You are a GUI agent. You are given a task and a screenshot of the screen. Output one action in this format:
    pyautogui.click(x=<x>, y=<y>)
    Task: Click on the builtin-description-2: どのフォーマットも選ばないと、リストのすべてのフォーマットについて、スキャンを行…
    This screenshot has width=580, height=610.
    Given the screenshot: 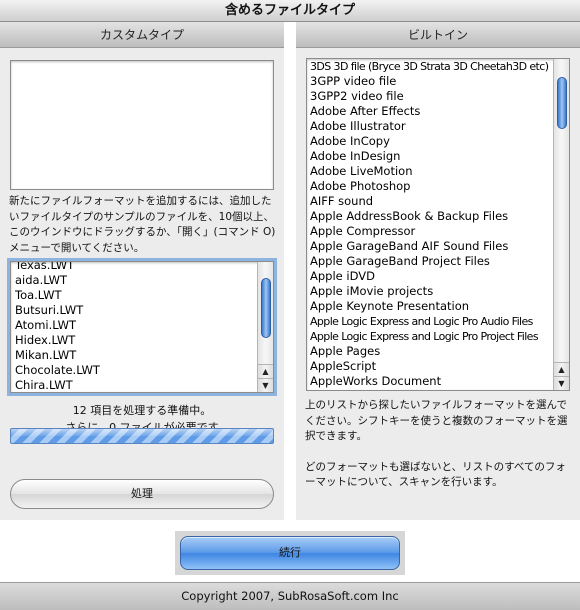 What is the action you would take?
    pyautogui.click(x=435, y=474)
    